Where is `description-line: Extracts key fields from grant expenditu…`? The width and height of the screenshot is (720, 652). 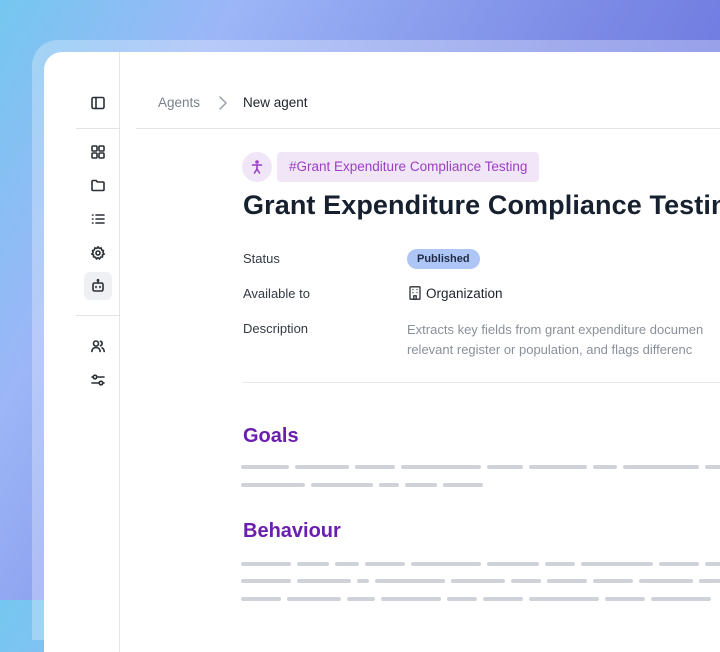 description-line: Extracts key fields from grant expenditu… is located at coordinates (555, 329).